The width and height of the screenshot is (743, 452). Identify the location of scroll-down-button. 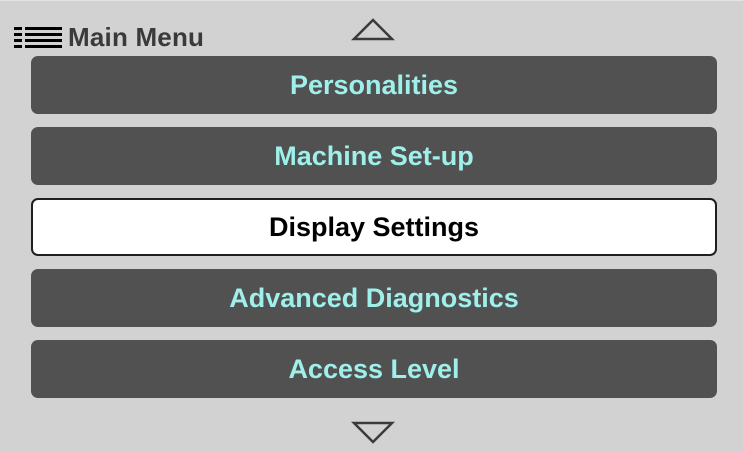
(373, 432).